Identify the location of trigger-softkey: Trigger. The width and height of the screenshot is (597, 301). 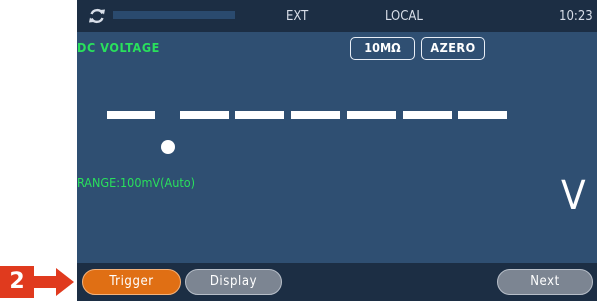
(131, 282).